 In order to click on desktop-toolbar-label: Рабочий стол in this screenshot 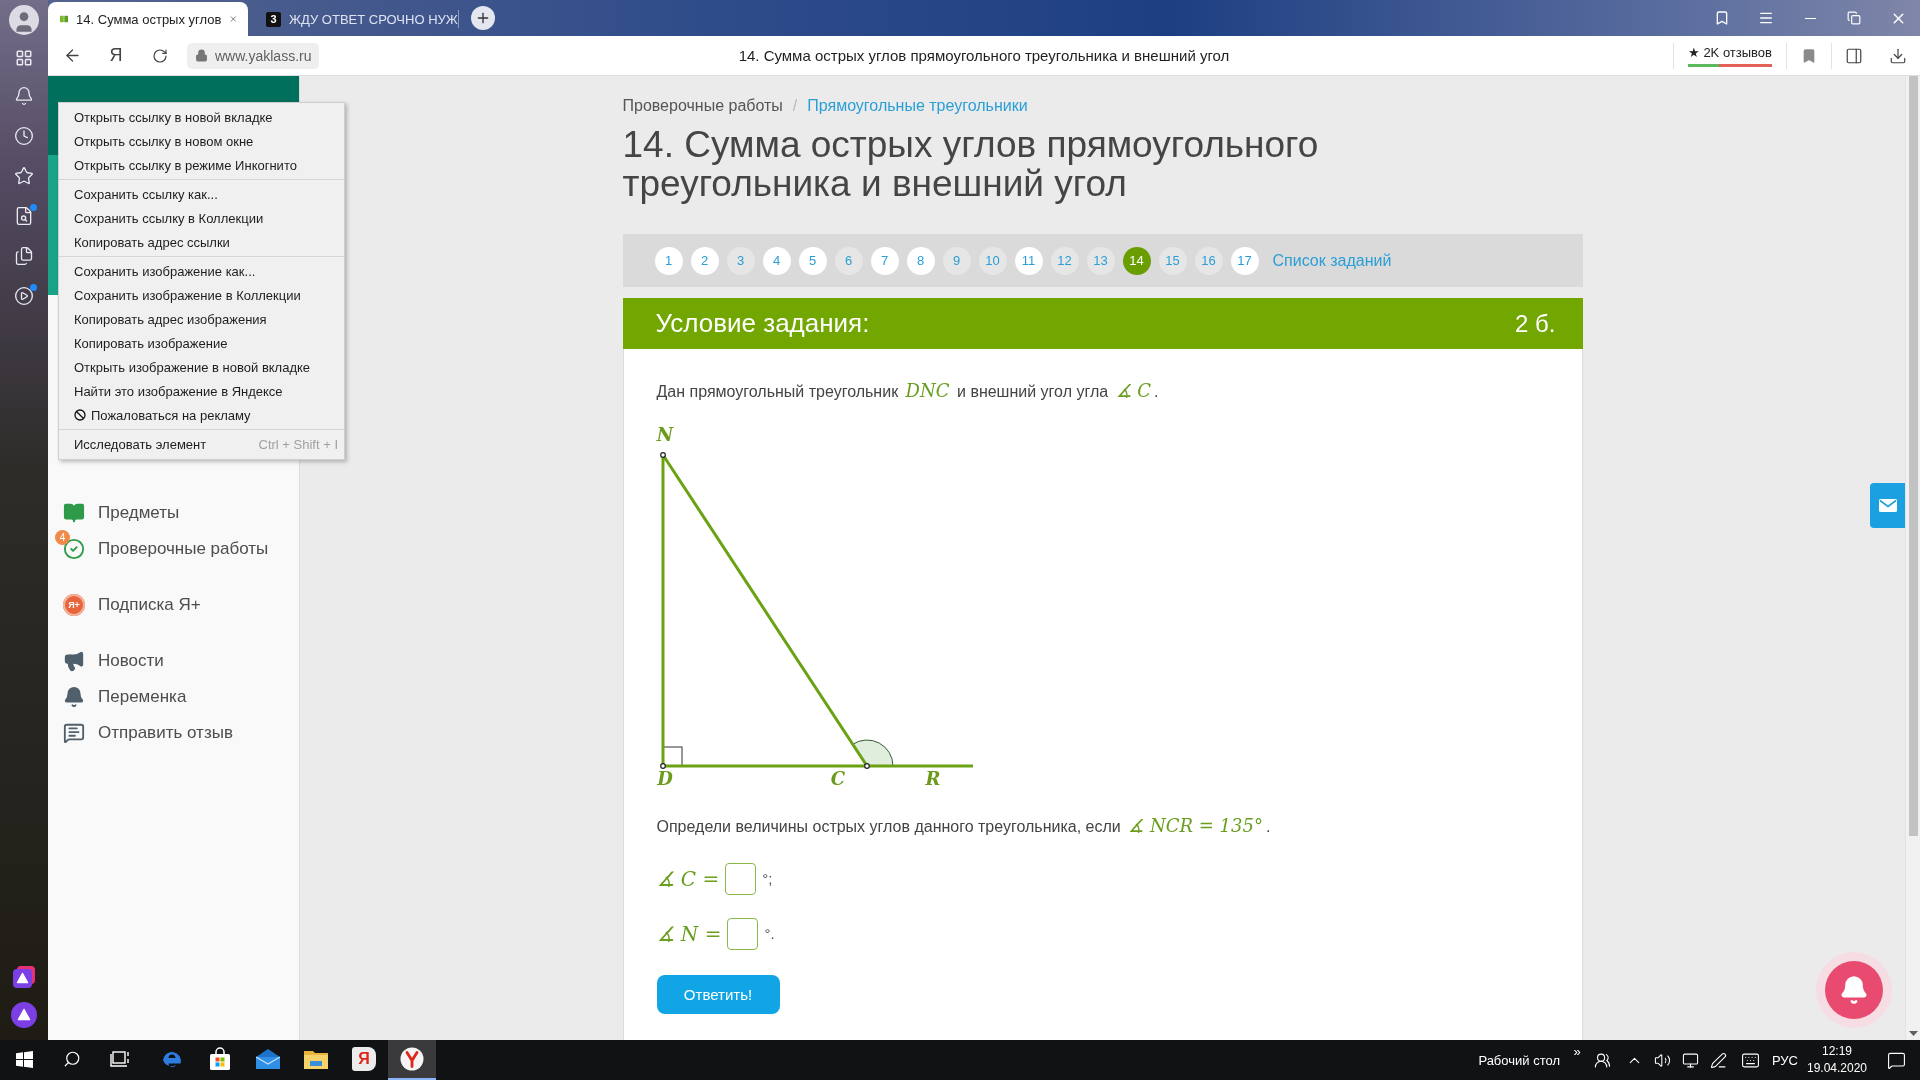, I will do `click(1519, 1060)`.